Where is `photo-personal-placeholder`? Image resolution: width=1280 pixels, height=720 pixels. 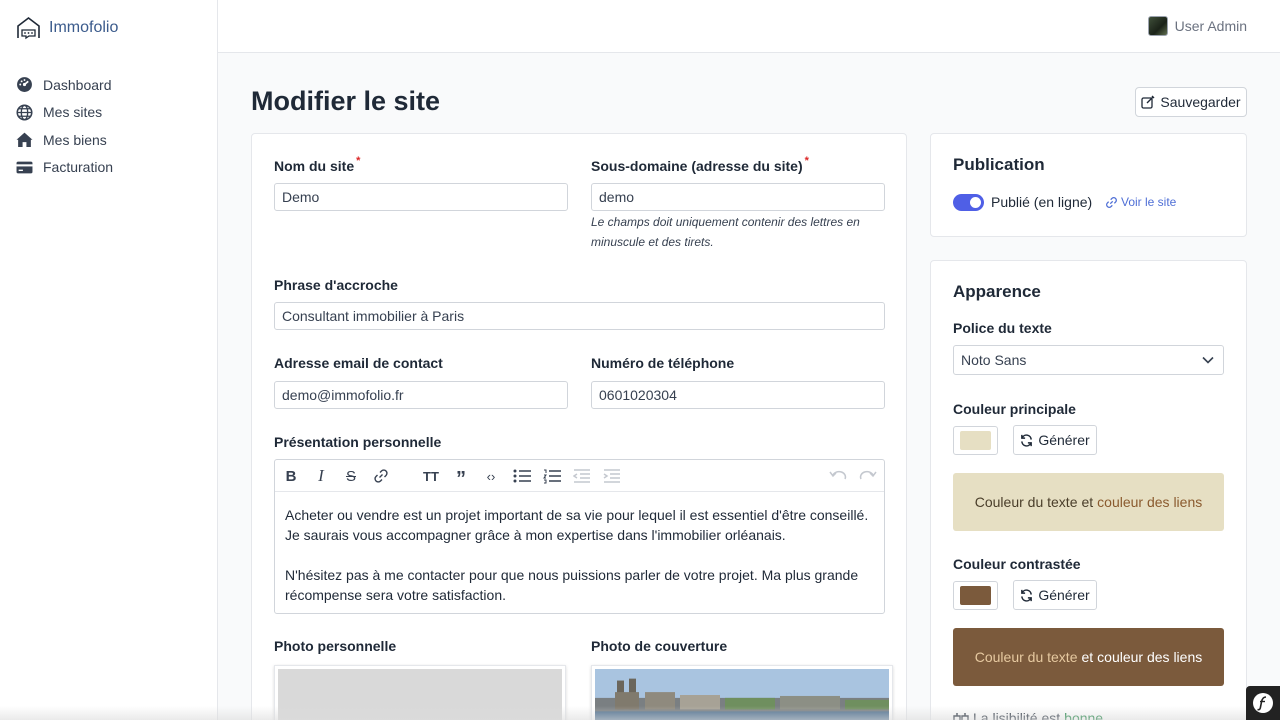 photo-personal-placeholder is located at coordinates (420, 694).